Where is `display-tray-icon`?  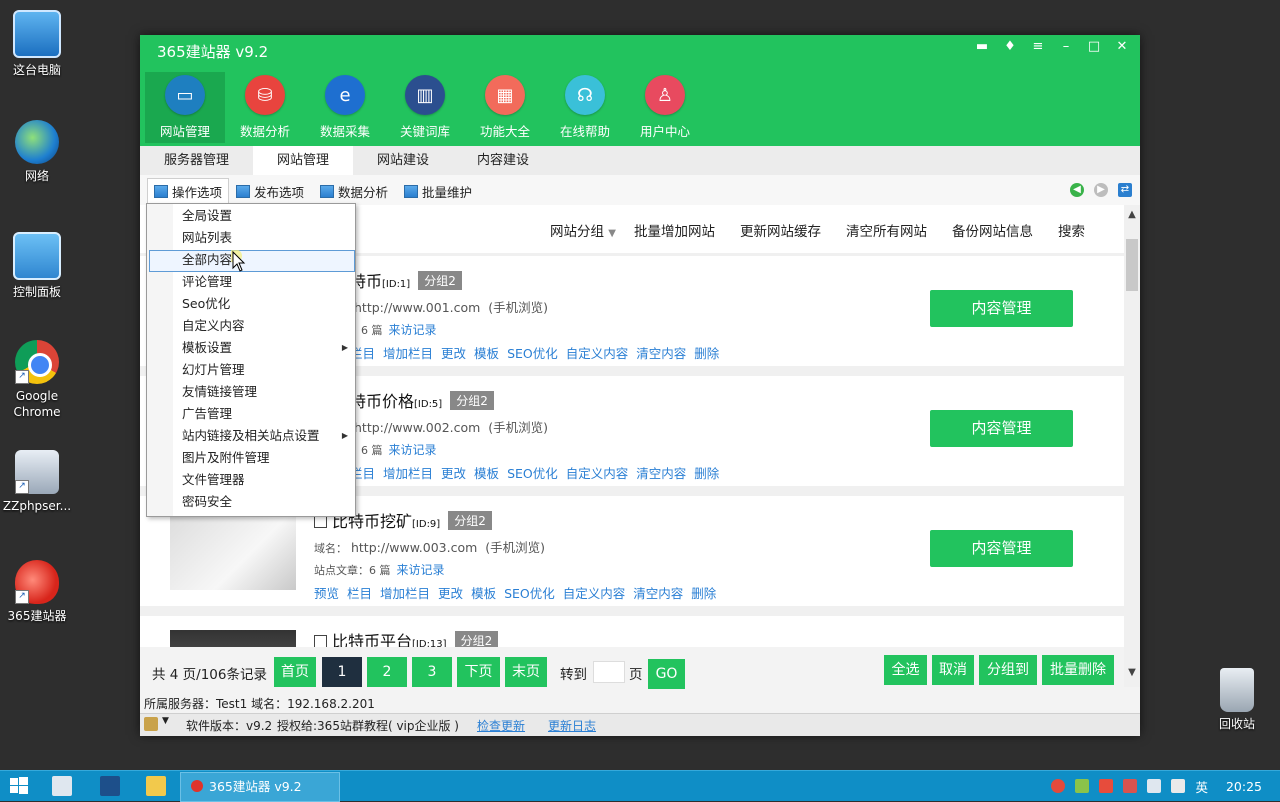
display-tray-icon is located at coordinates (1154, 786).